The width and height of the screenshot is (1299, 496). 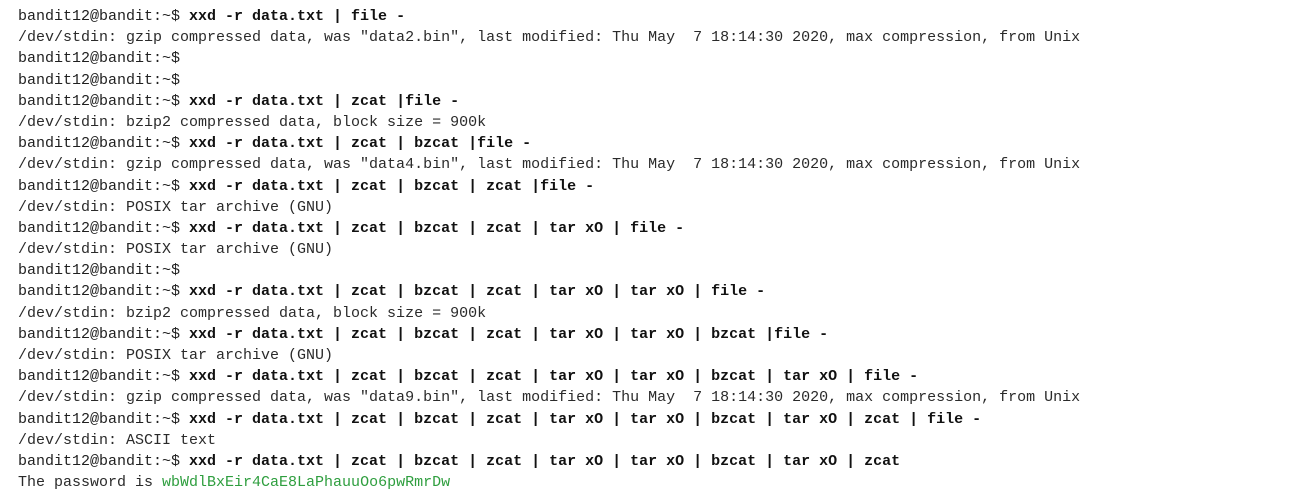 What do you see at coordinates (324, 101) in the screenshot?
I see `command-text: xxd -r data.txt | zcat |file -` at bounding box center [324, 101].